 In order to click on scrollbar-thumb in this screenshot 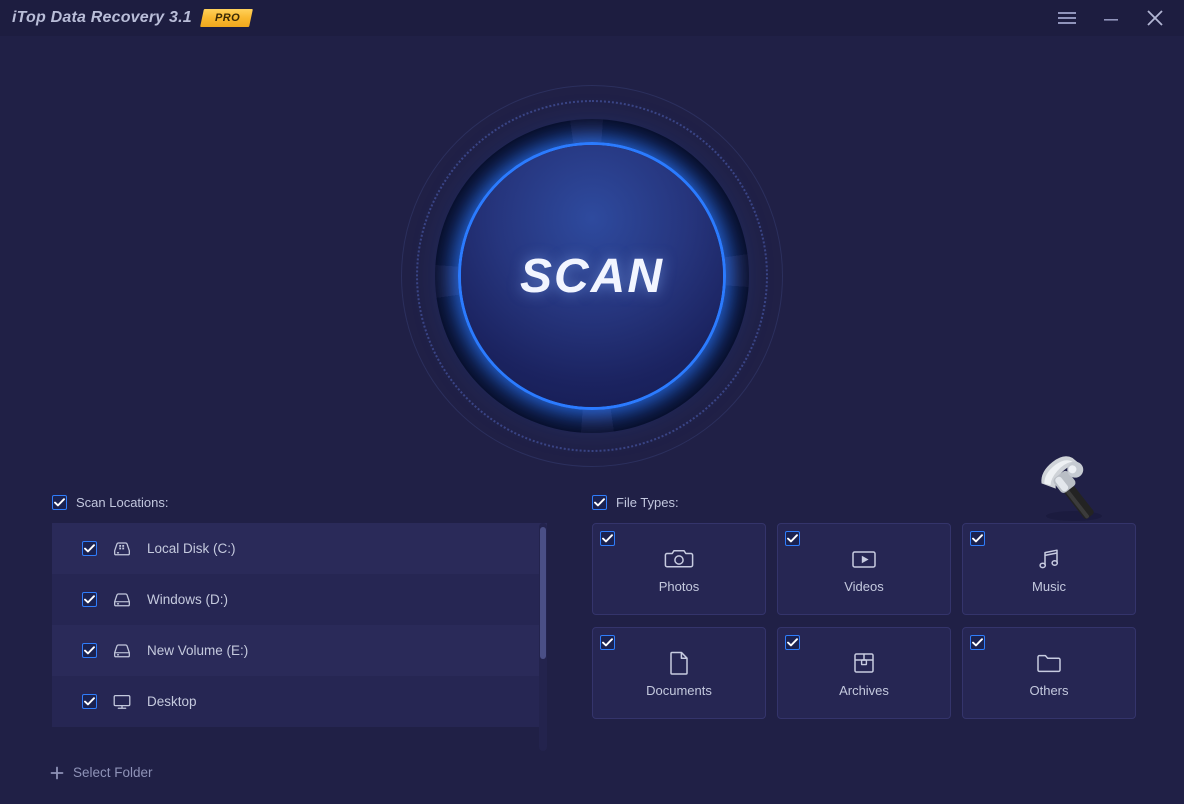, I will do `click(543, 593)`.